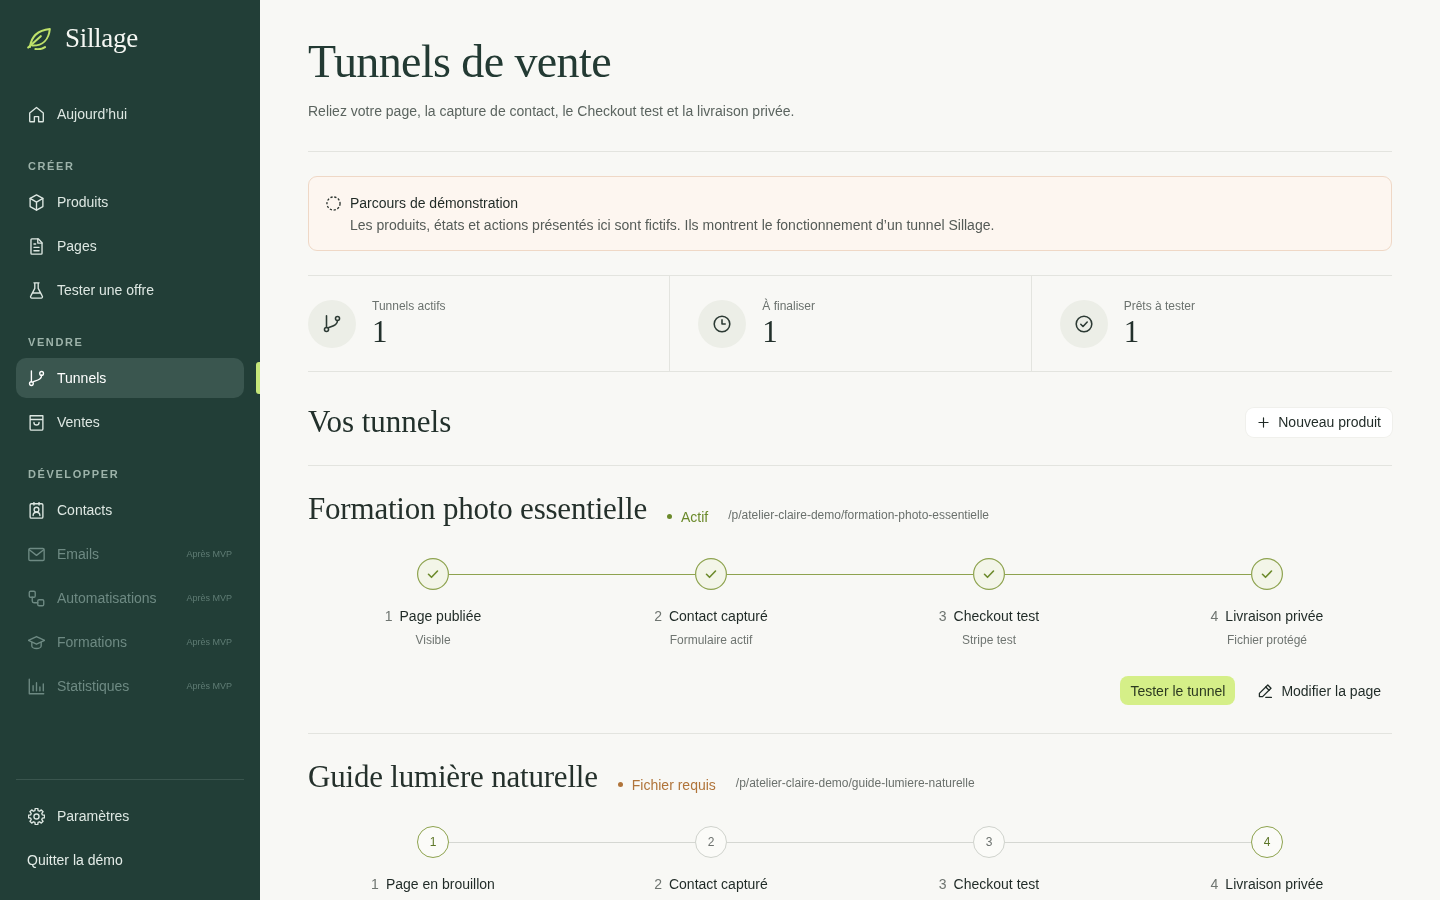 Image resolution: width=1440 pixels, height=900 pixels. I want to click on bar-chart-icon, so click(36, 686).